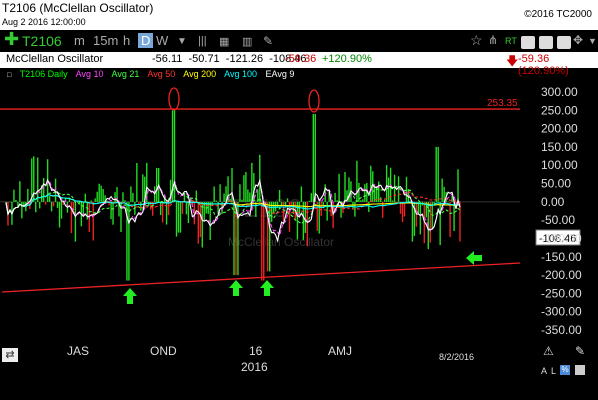  I want to click on end-date-label: 8/2/2016, so click(457, 357).